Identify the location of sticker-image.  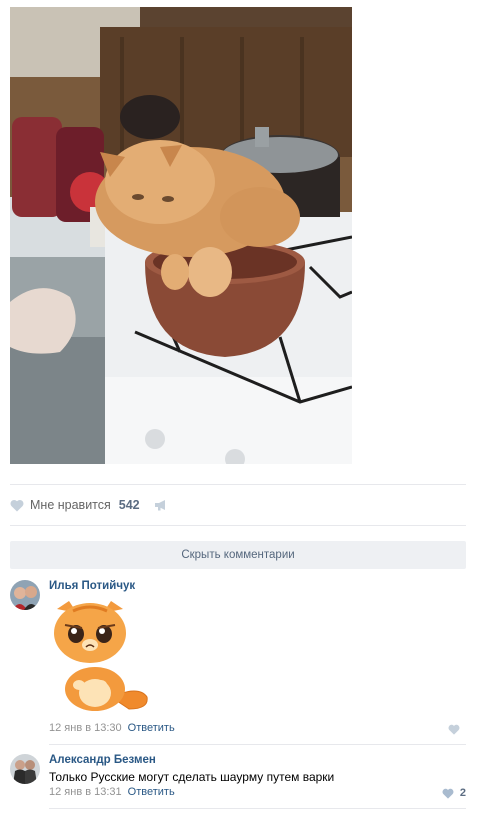
(101, 656).